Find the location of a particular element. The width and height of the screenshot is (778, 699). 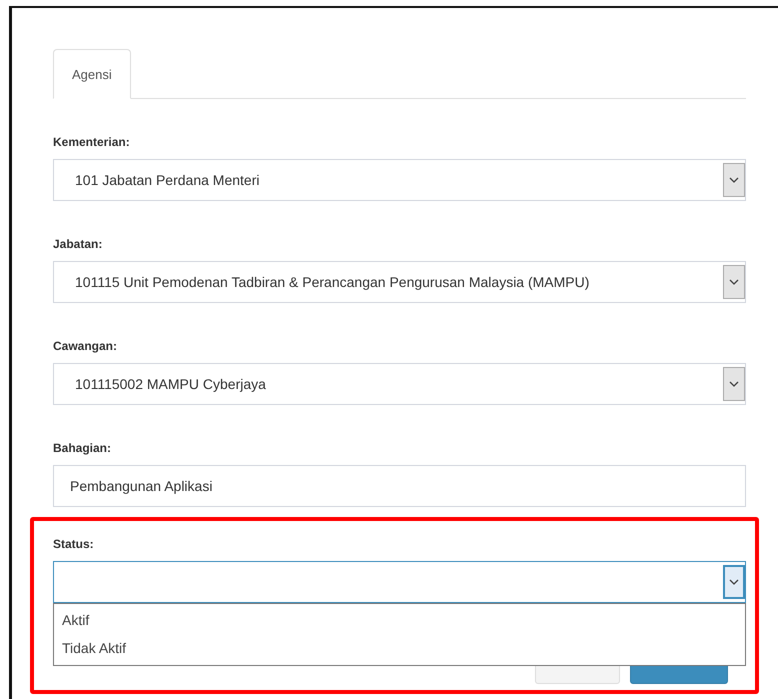

tab: Agensi is located at coordinates (92, 74).